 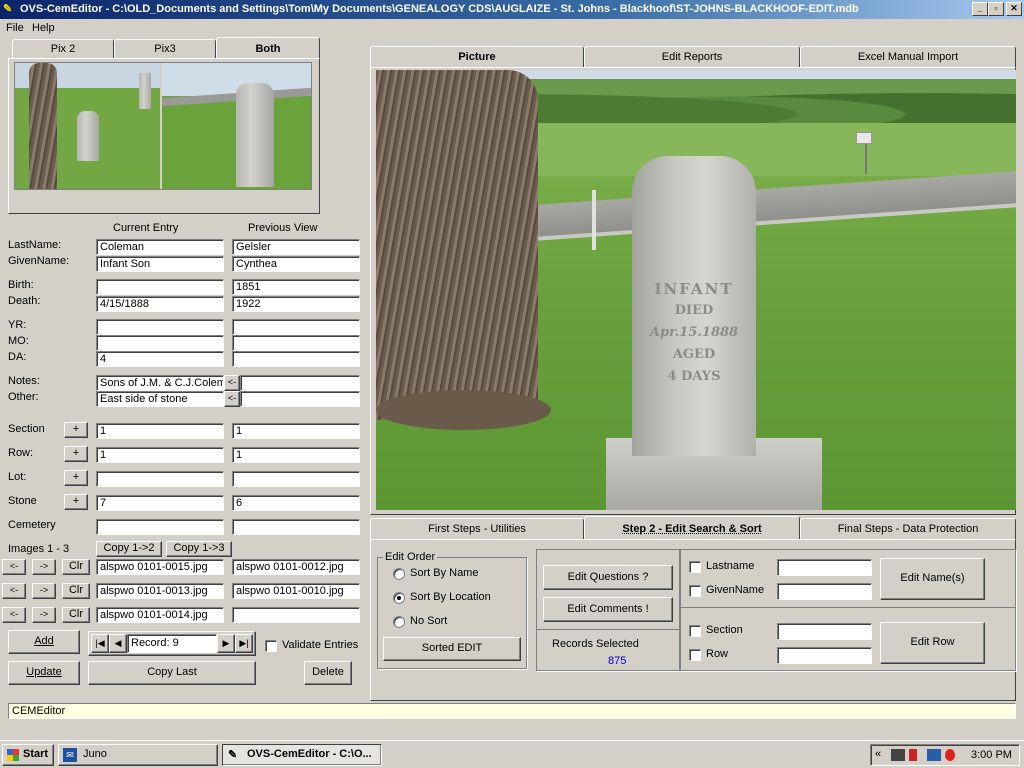 I want to click on sort-by-location-radio, so click(x=399, y=598).